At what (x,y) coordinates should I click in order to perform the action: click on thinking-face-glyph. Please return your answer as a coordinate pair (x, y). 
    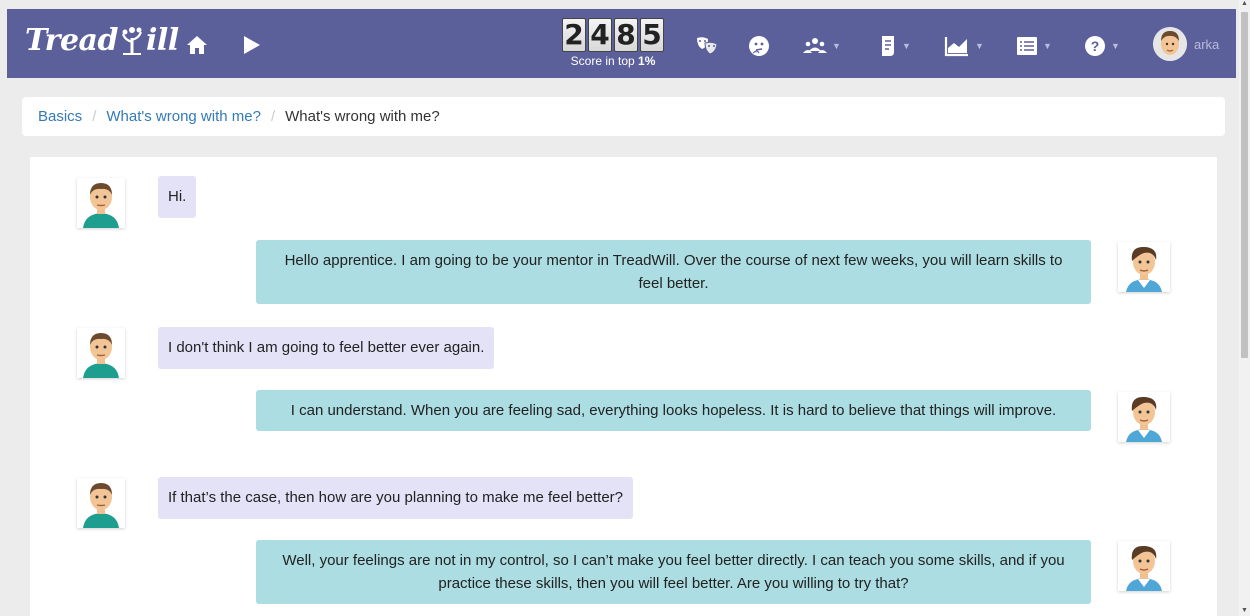
    Looking at the image, I should click on (759, 46).